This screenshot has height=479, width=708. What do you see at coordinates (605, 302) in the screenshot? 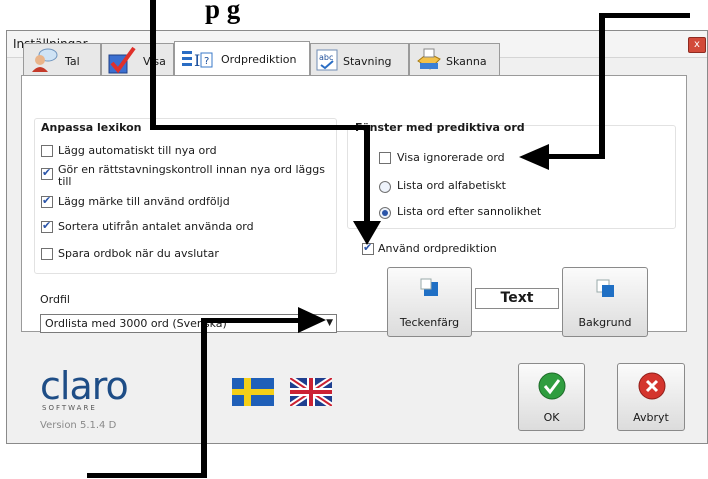
I see `background-color-button: Bakgrund` at bounding box center [605, 302].